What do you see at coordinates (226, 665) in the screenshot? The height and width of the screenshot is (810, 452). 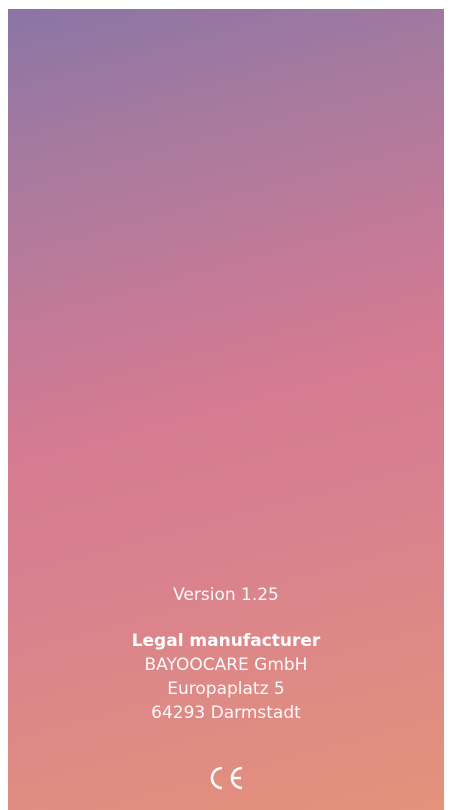 I see `manufacturer-name: BAYOOCARE GmbH` at bounding box center [226, 665].